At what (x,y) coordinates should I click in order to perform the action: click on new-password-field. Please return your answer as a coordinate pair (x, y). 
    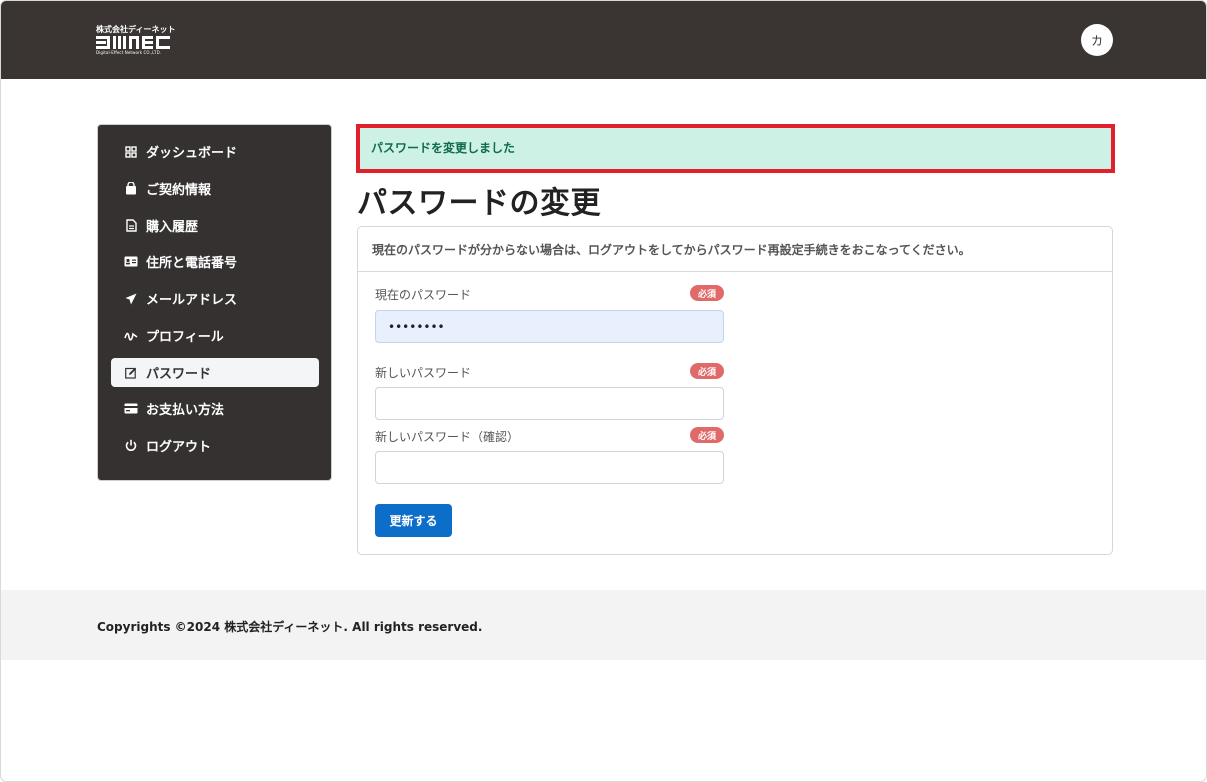
    Looking at the image, I should click on (549, 403).